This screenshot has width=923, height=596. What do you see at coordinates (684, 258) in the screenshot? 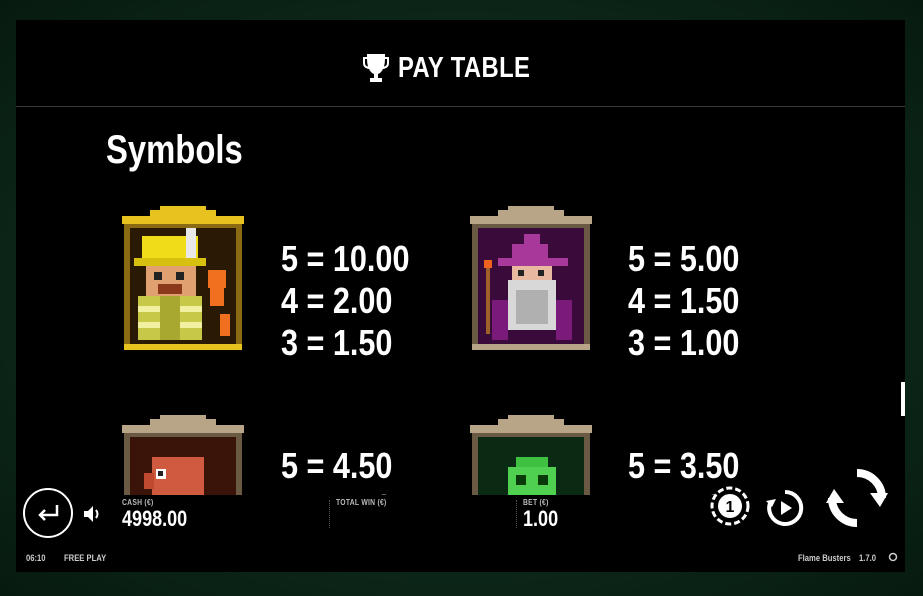
I see `payout-line: 5 = 5.00` at bounding box center [684, 258].